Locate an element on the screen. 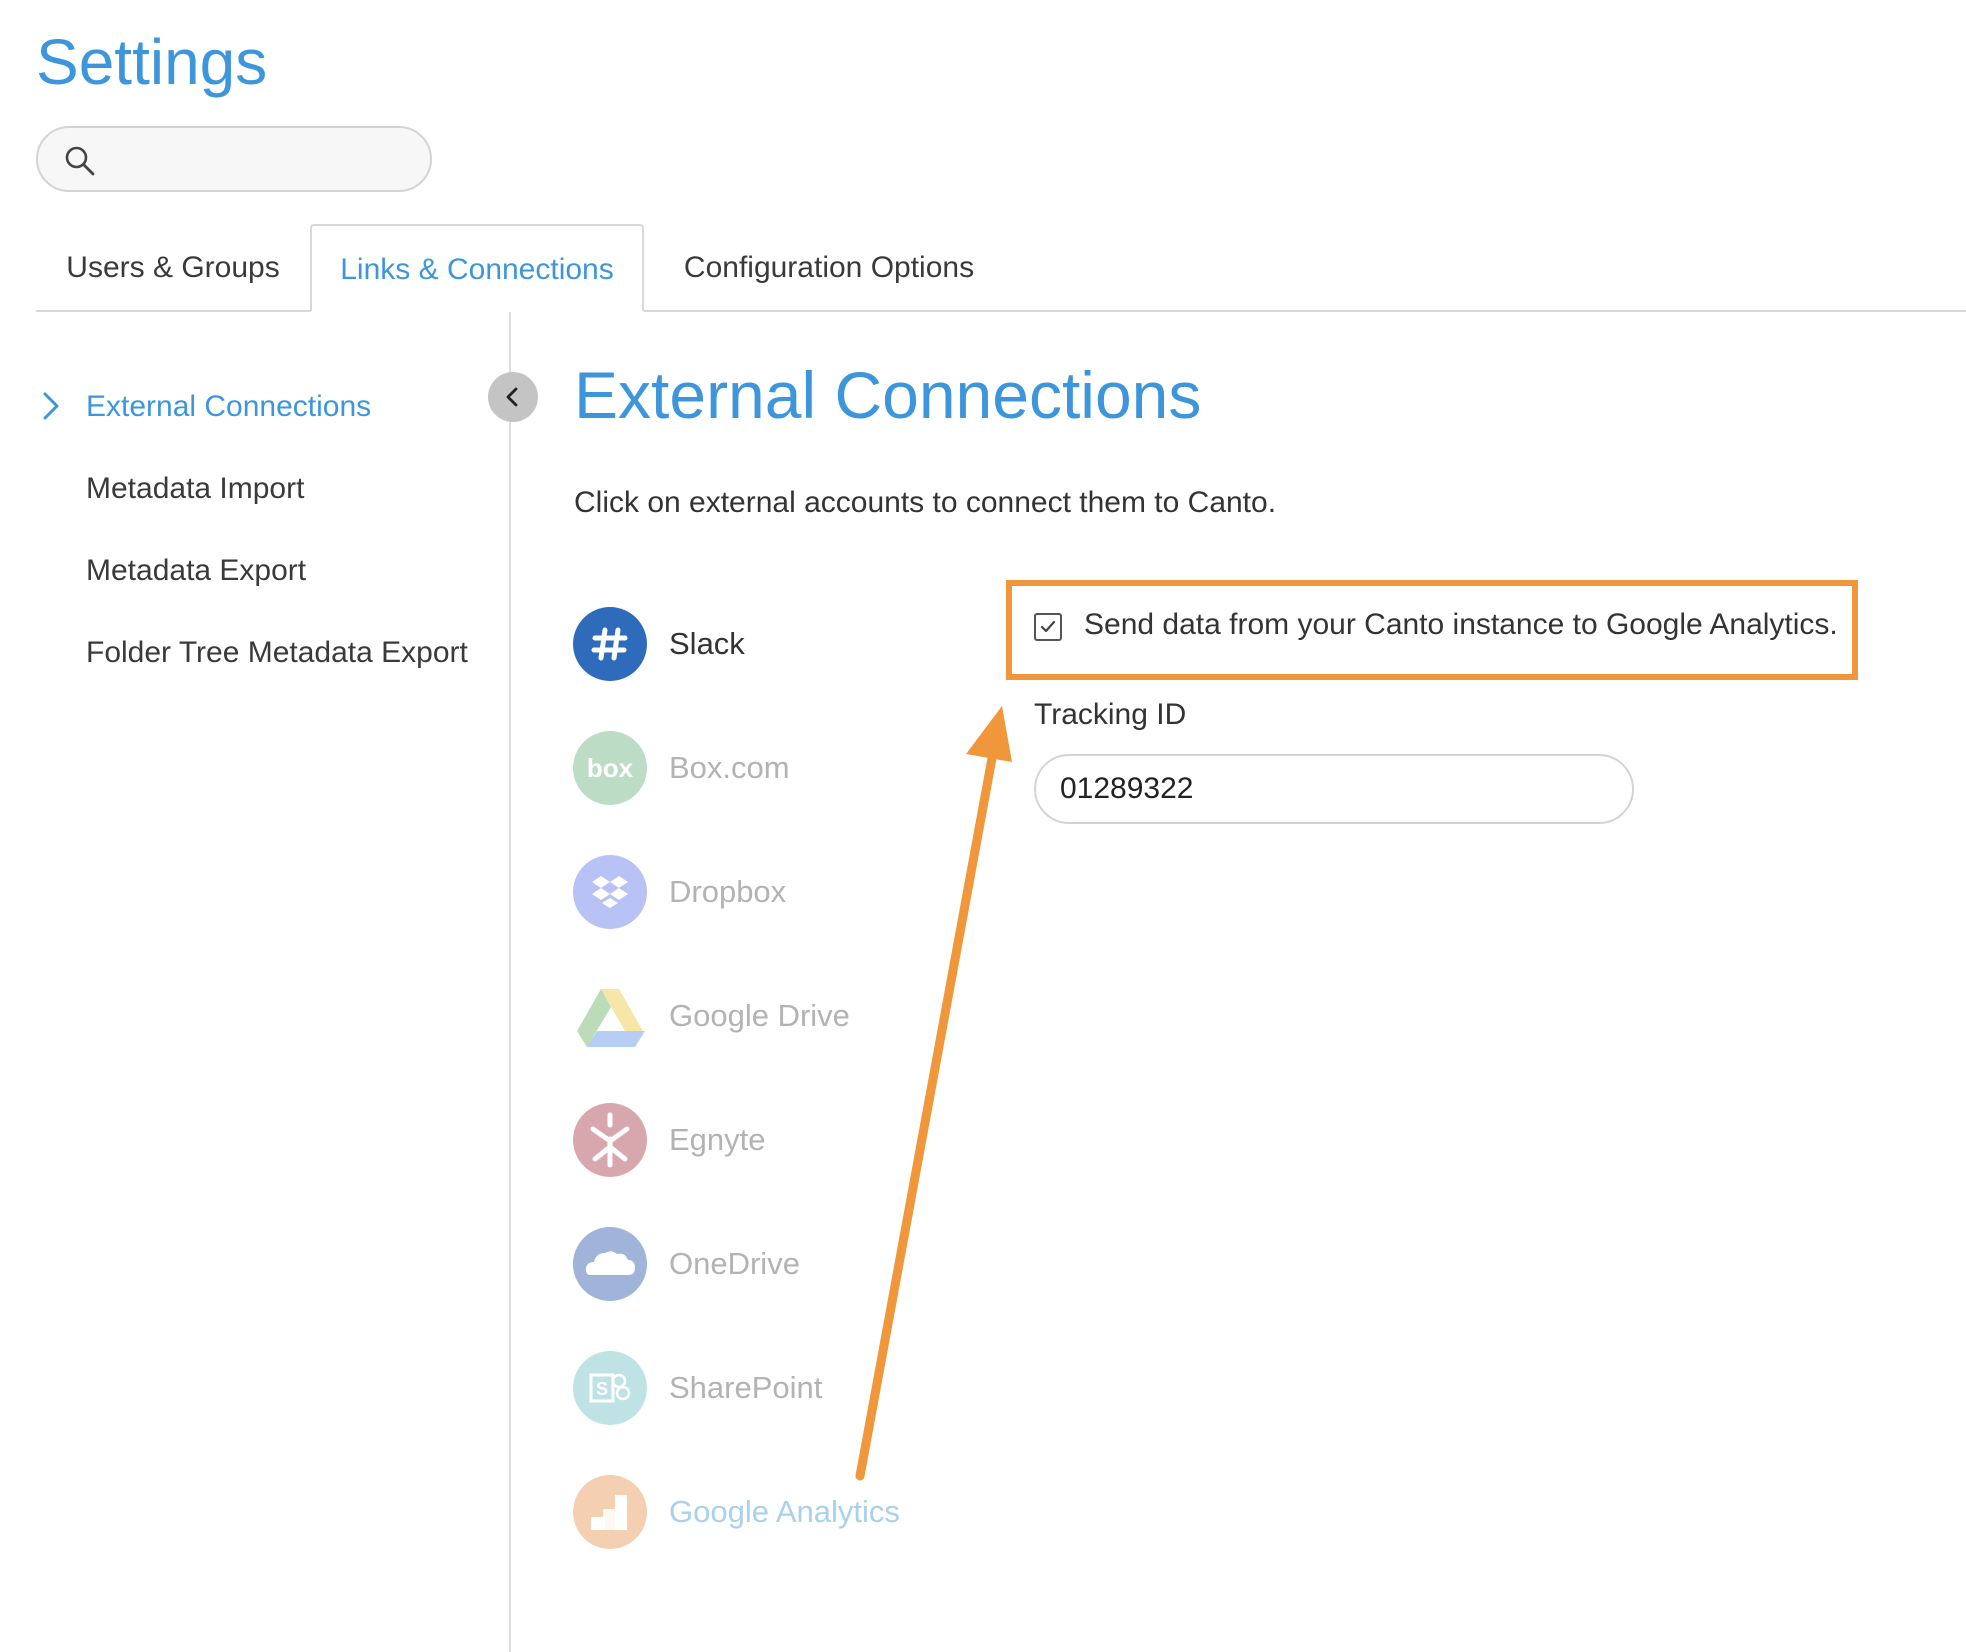 The image size is (1966, 1652). connection-label: Slack is located at coordinates (707, 643).